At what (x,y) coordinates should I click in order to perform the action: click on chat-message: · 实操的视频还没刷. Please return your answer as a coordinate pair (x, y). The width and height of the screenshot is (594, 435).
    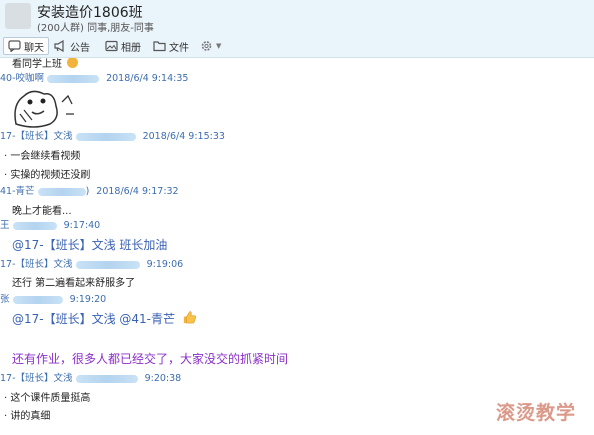
    Looking at the image, I should click on (47, 175).